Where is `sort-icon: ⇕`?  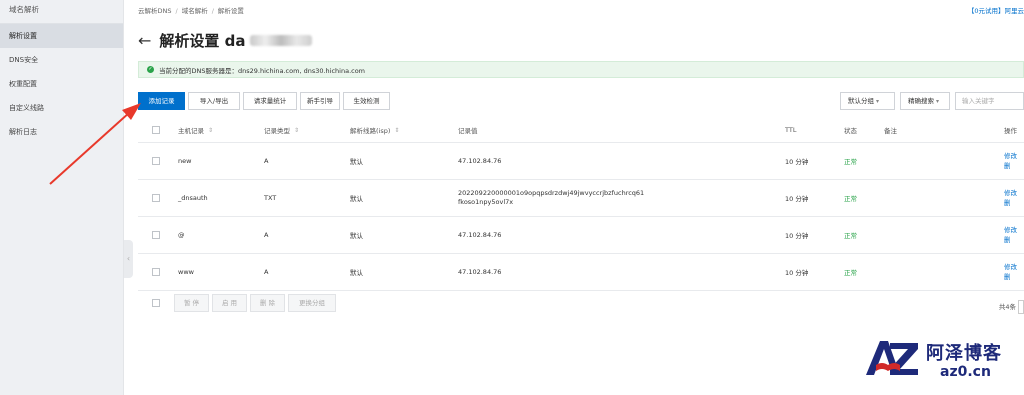 sort-icon: ⇕ is located at coordinates (211, 130).